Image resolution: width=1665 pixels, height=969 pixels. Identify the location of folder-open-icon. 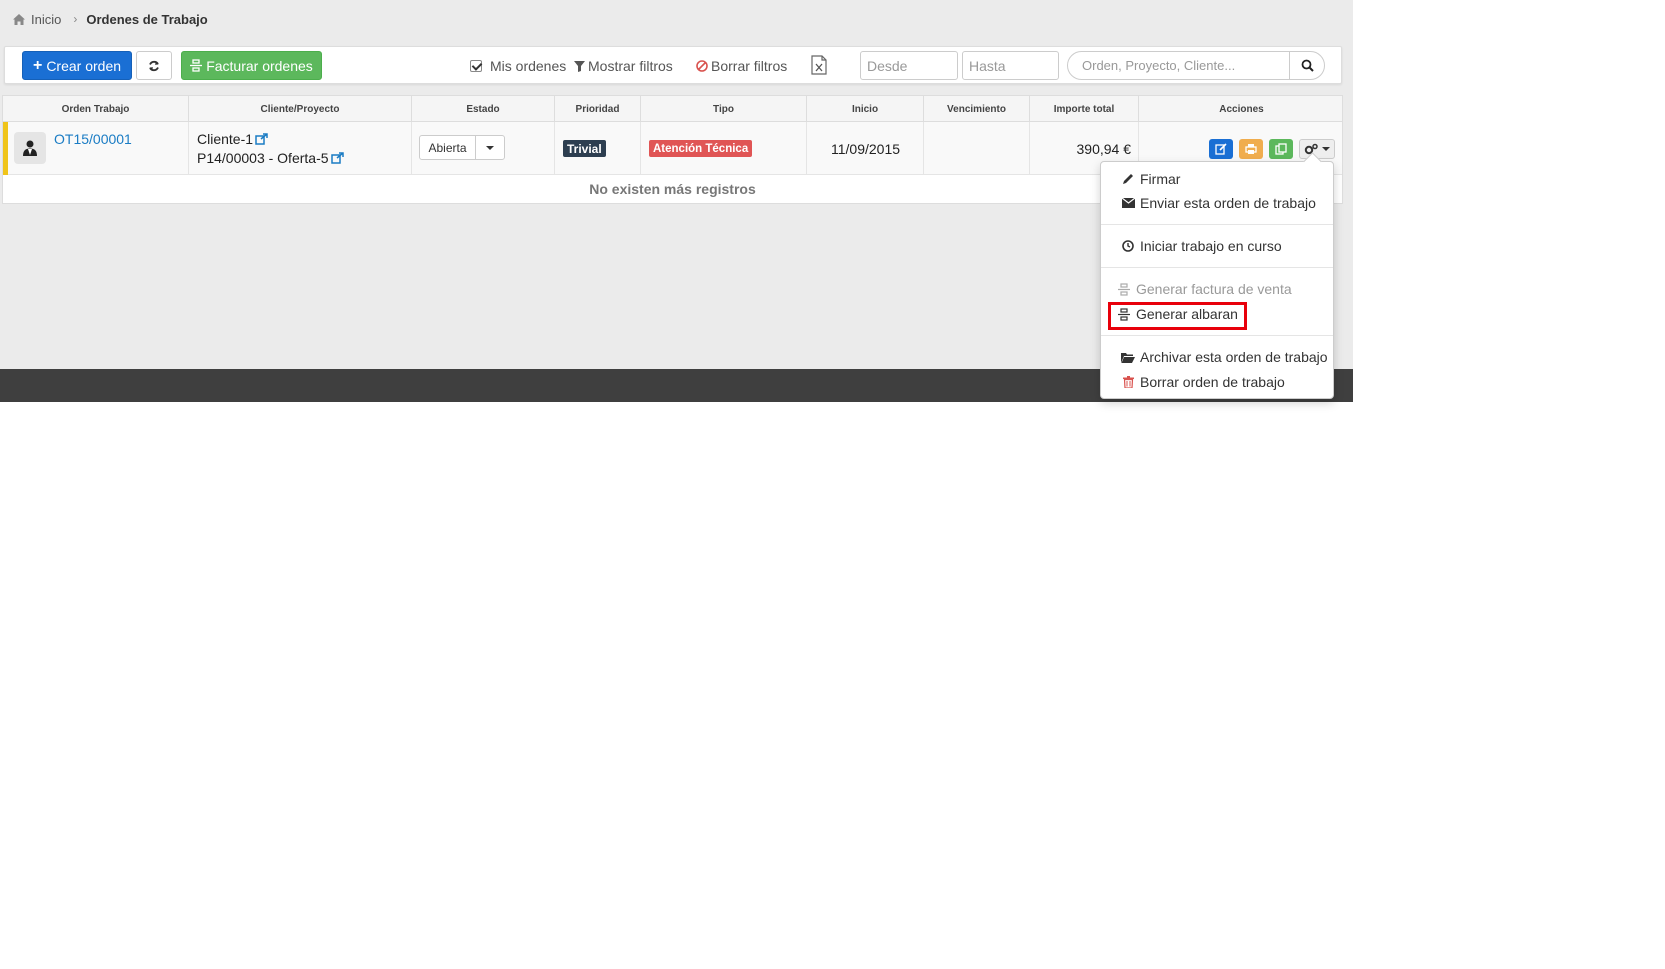
(1128, 357).